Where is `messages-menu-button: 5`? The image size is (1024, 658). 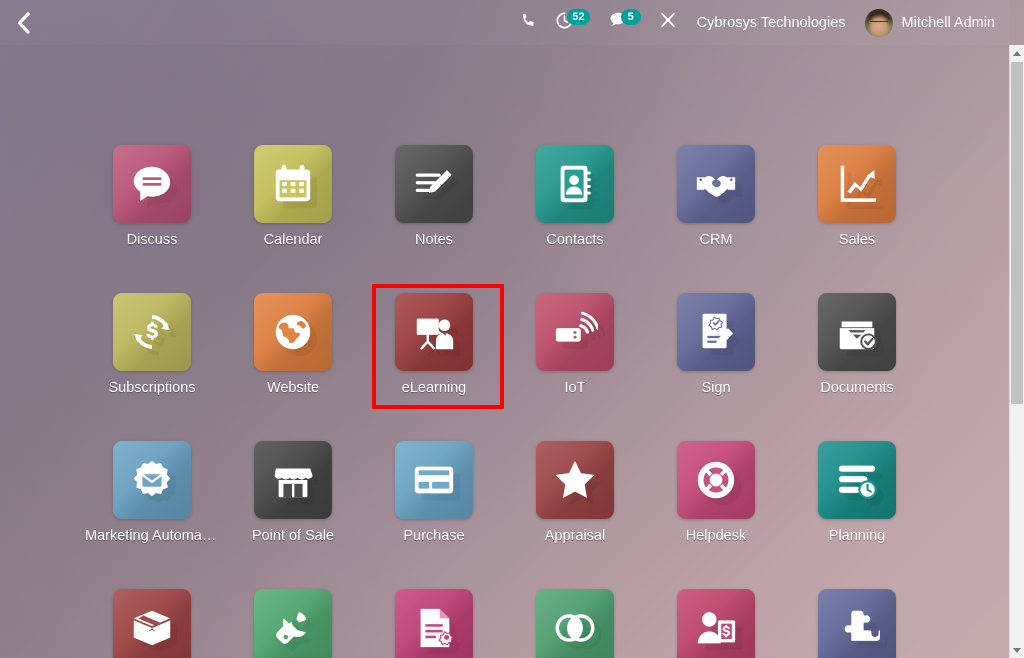
messages-menu-button: 5 is located at coordinates (624, 22).